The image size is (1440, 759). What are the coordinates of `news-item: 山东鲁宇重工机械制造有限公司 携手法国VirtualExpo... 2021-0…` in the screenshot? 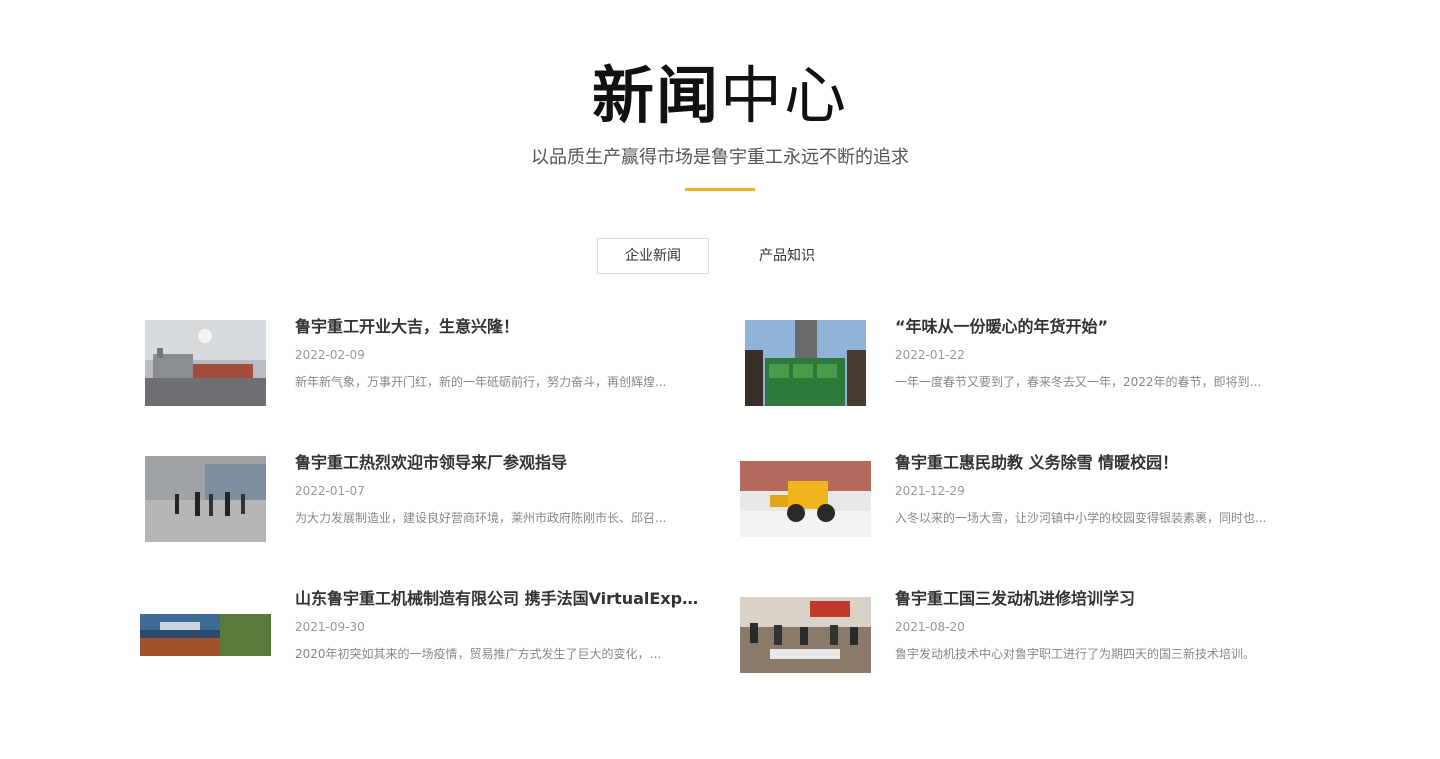 It's located at (440, 635).